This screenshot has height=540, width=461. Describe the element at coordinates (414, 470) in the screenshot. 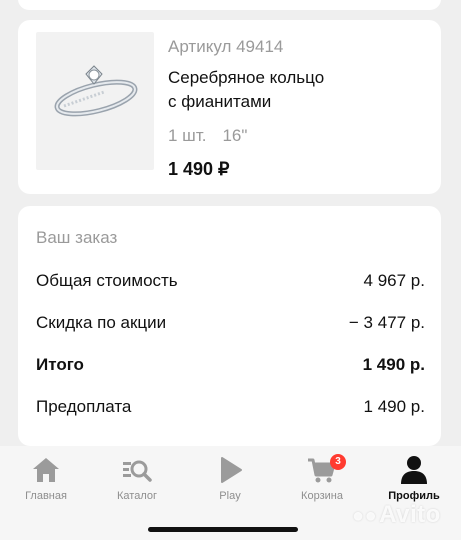

I see `profile-icon` at that location.